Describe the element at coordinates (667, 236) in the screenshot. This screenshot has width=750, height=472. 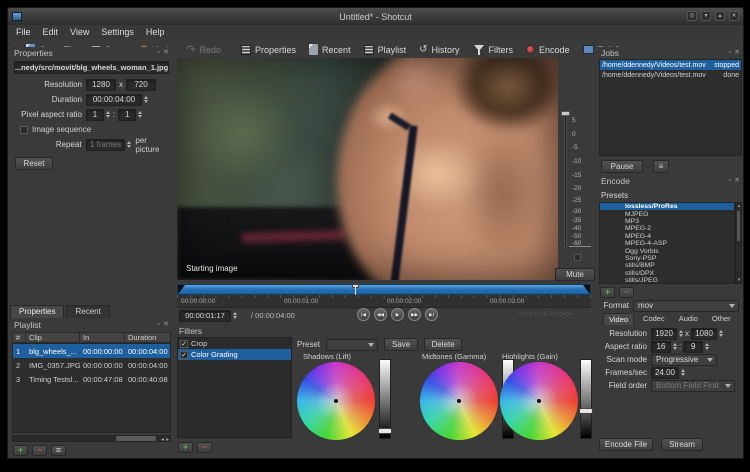
I see `preset-item: MPEG-4` at that location.